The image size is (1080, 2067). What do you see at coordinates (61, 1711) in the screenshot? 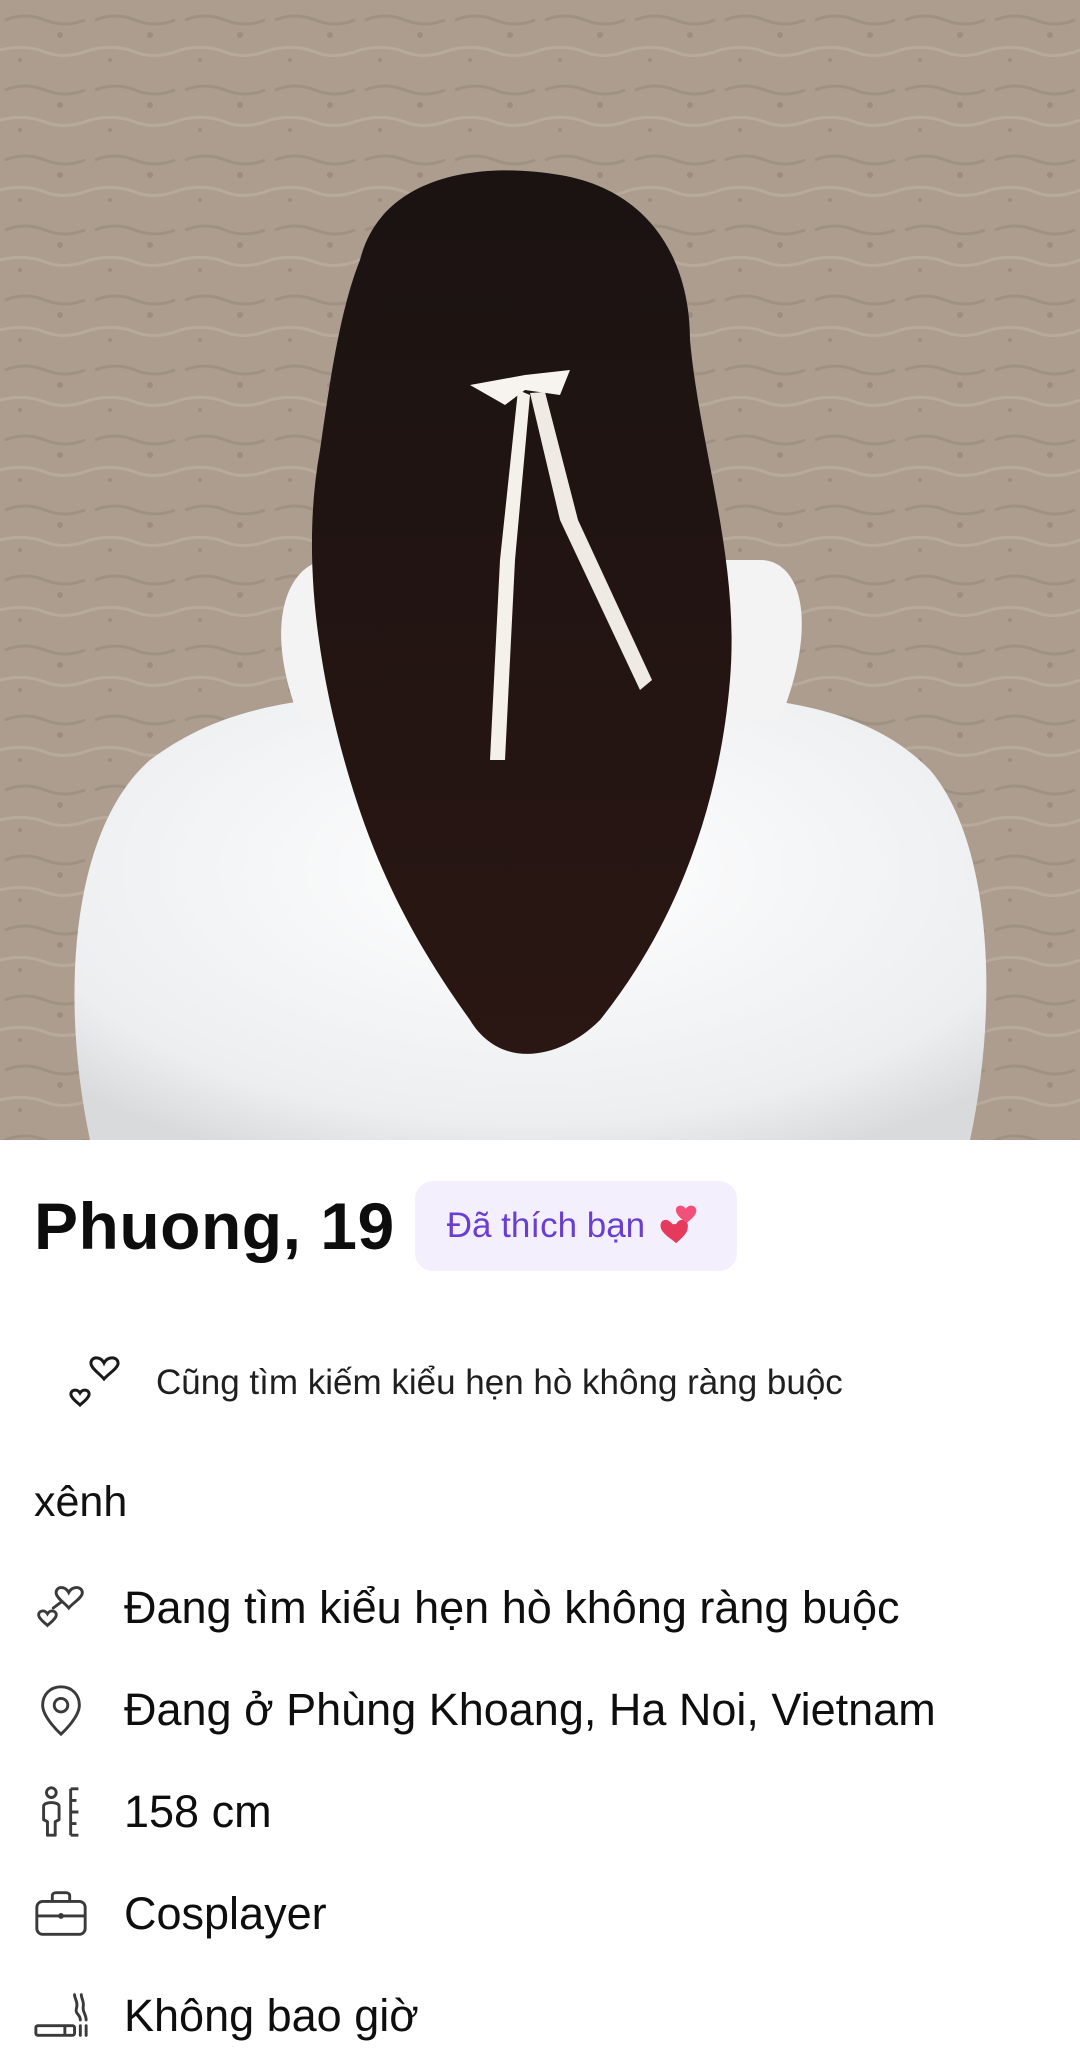
I see `location-pin-icon` at bounding box center [61, 1711].